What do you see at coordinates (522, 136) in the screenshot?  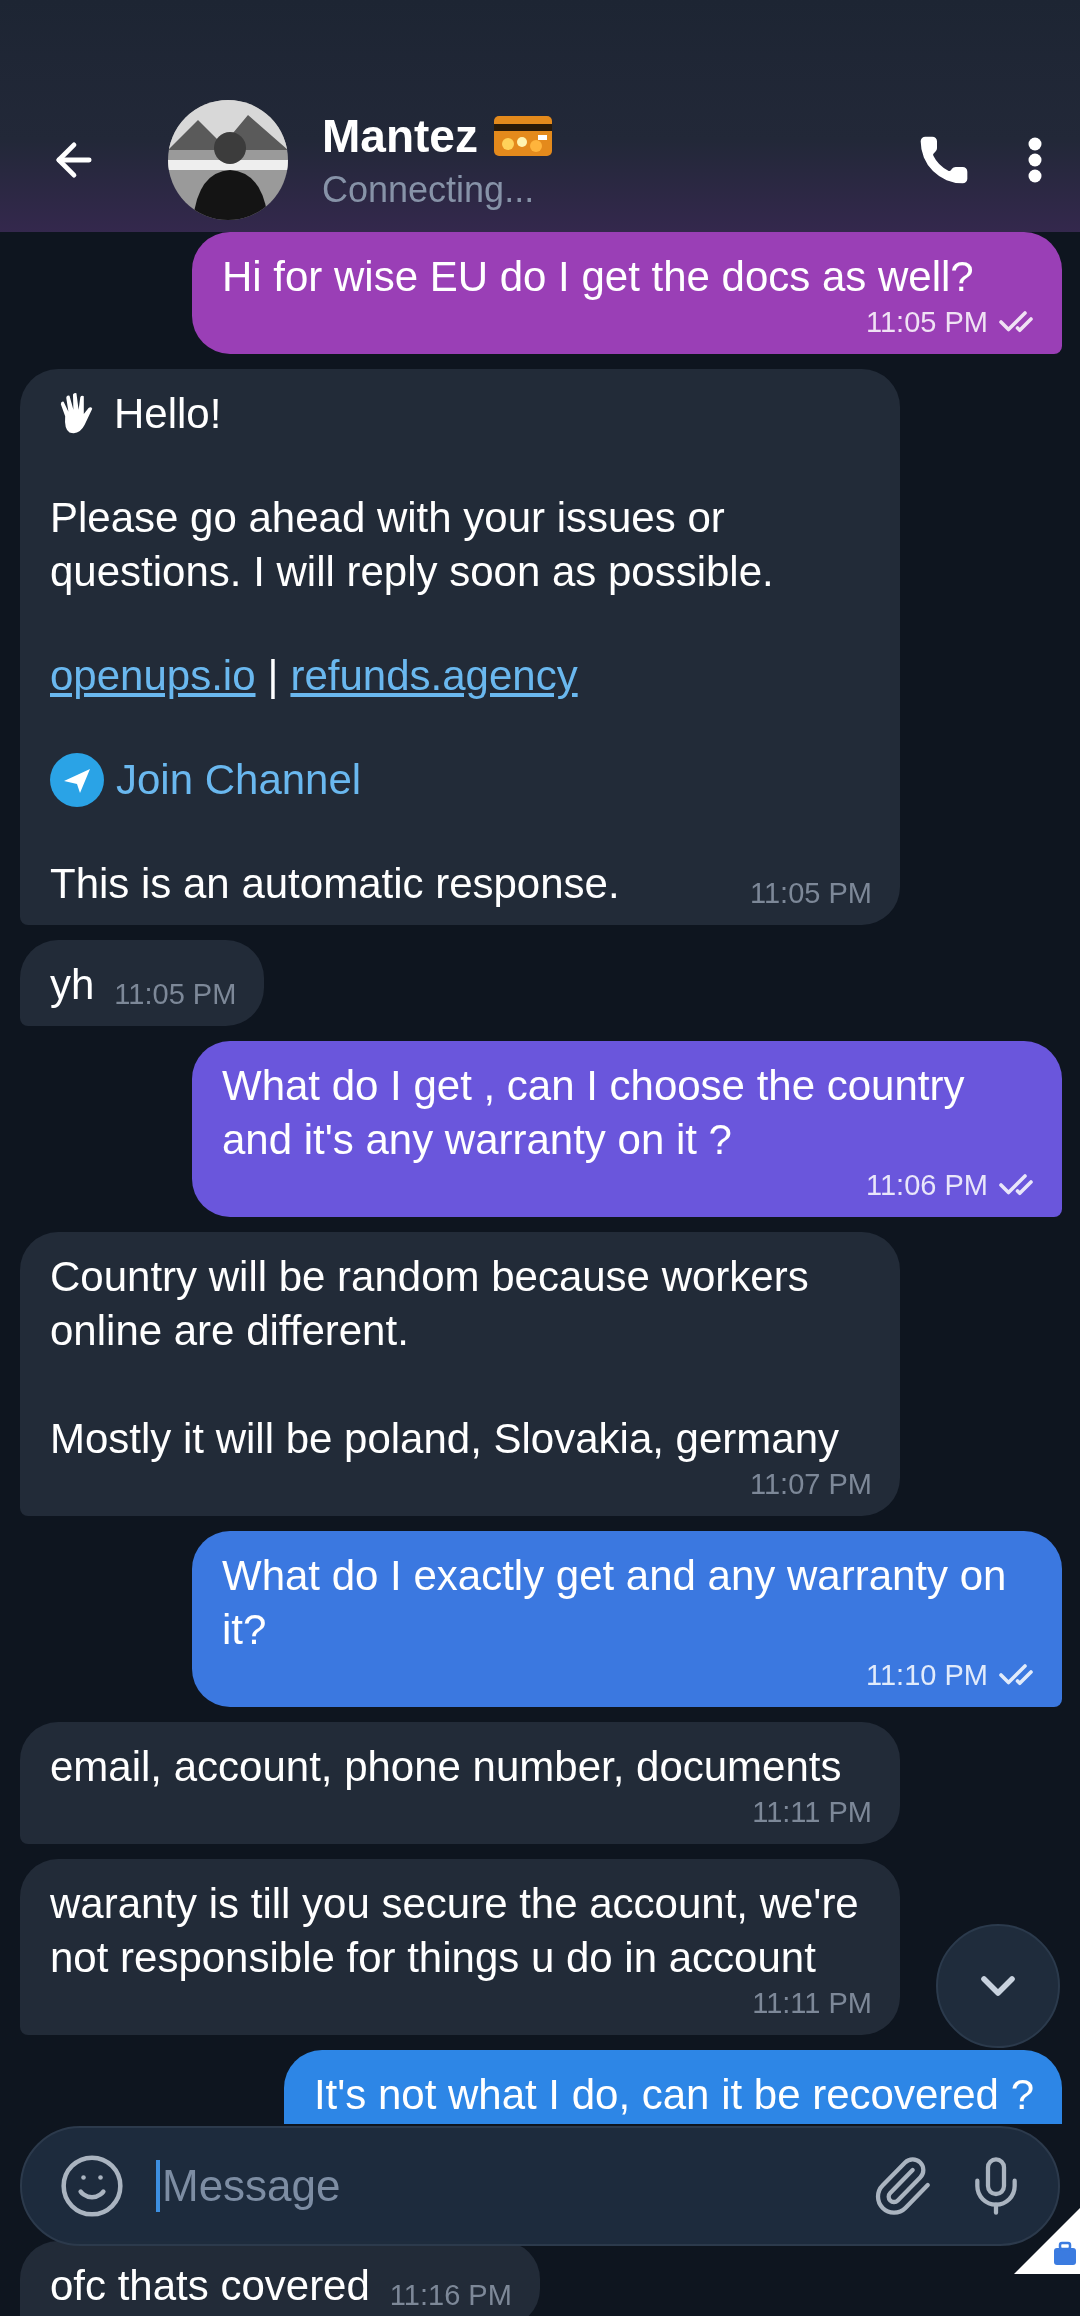 I see `card-icon` at bounding box center [522, 136].